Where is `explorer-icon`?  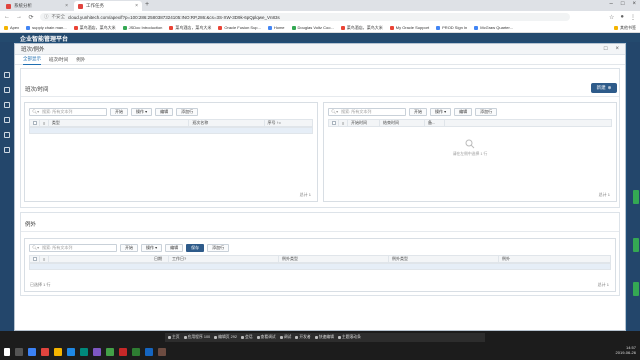 explorer-icon is located at coordinates (32, 352).